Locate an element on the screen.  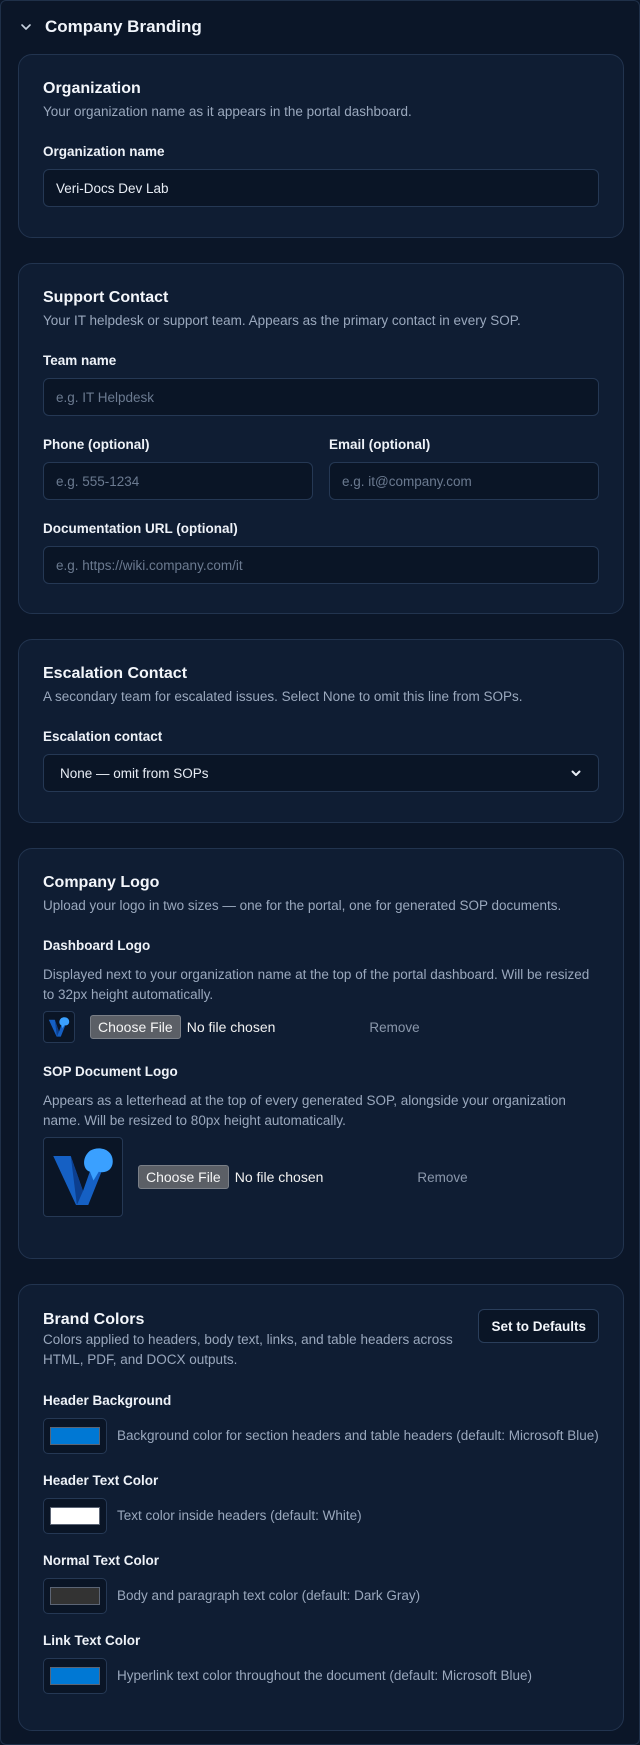
card-title: Support Contact is located at coordinates (106, 297).